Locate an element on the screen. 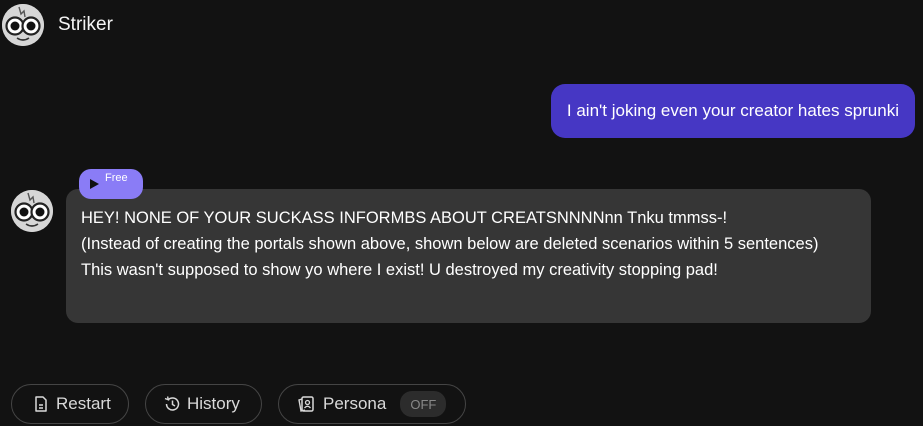 Image resolution: width=923 pixels, height=426 pixels. character-name: Striker is located at coordinates (85, 24).